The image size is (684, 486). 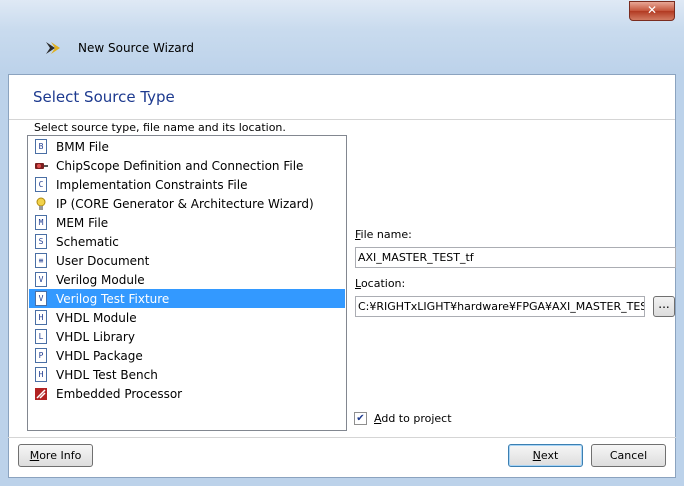 I want to click on list-item-label: VHDL Library, so click(x=95, y=336).